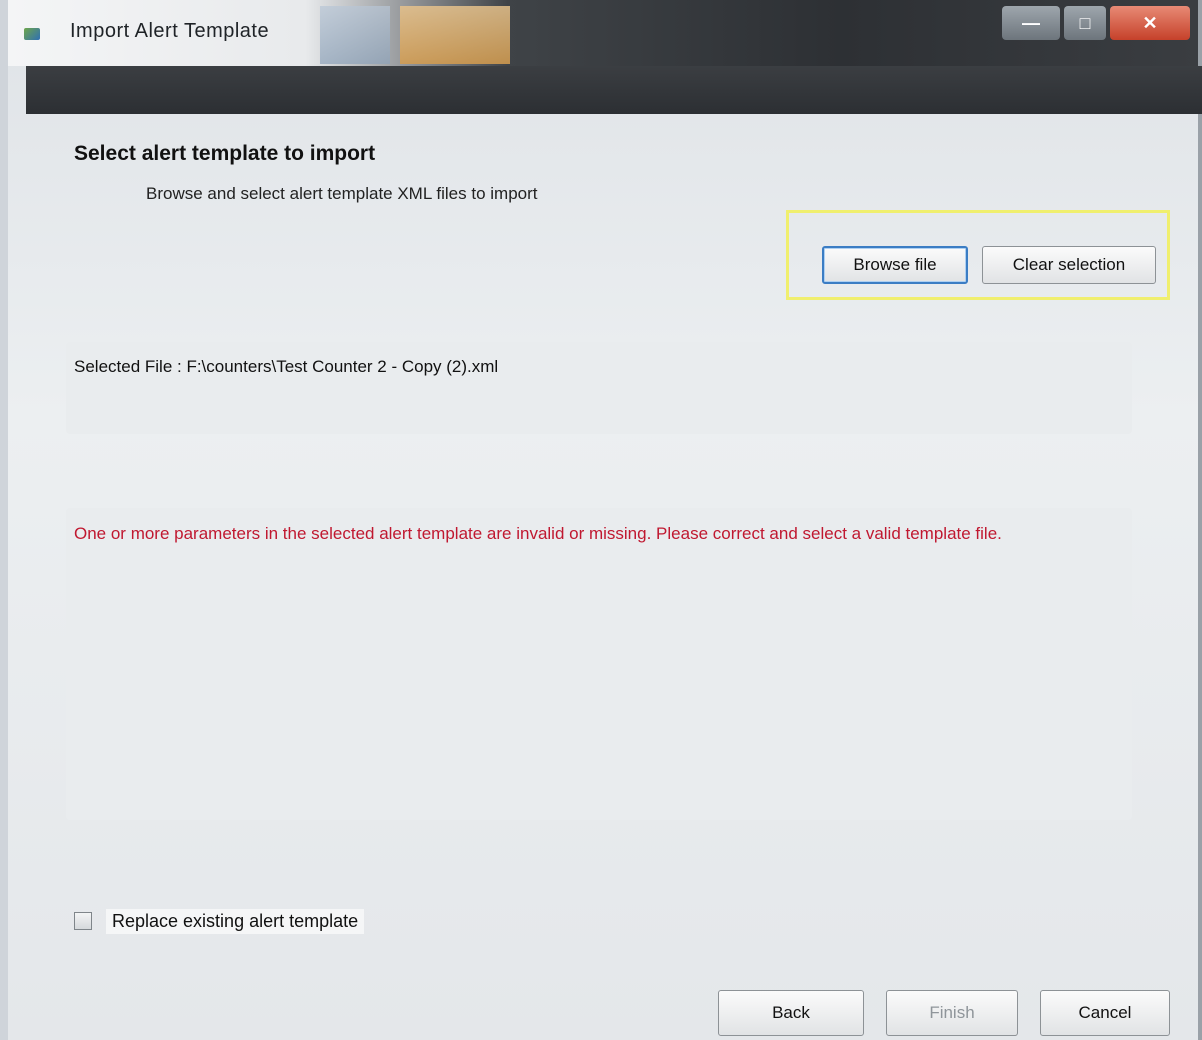  I want to click on taskbar-glimpse-alt, so click(455, 35).